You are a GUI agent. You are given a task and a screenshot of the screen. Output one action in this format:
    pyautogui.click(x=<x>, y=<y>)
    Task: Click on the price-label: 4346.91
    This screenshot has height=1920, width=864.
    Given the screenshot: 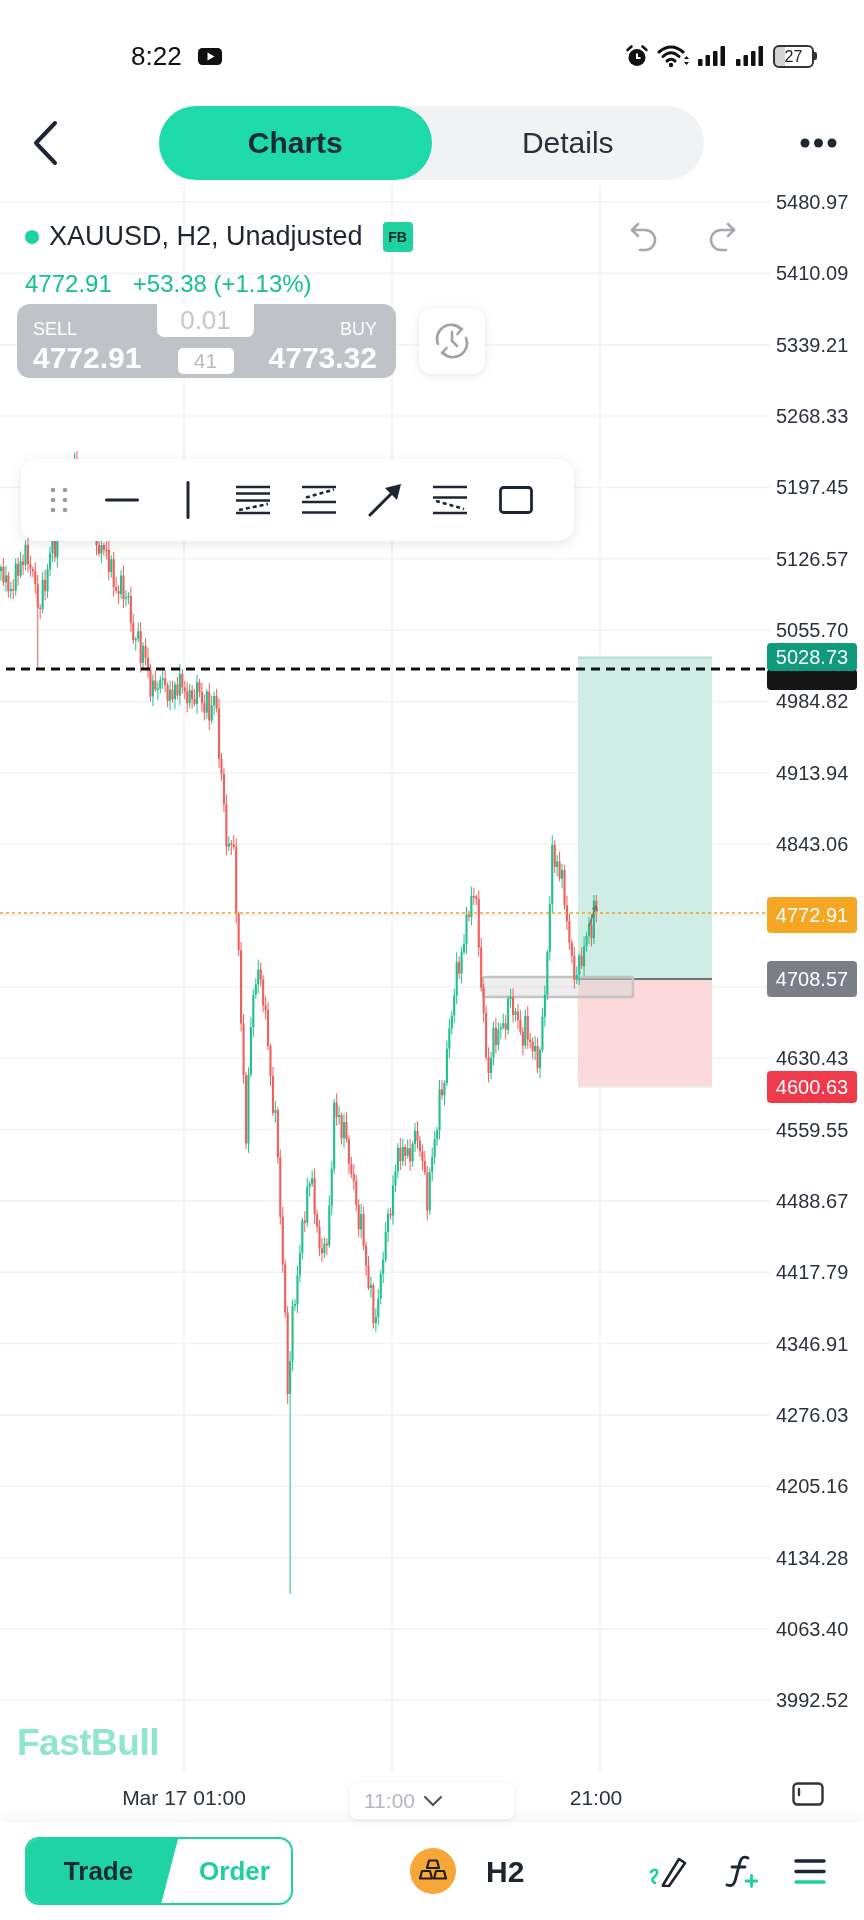 What is the action you would take?
    pyautogui.click(x=812, y=1343)
    